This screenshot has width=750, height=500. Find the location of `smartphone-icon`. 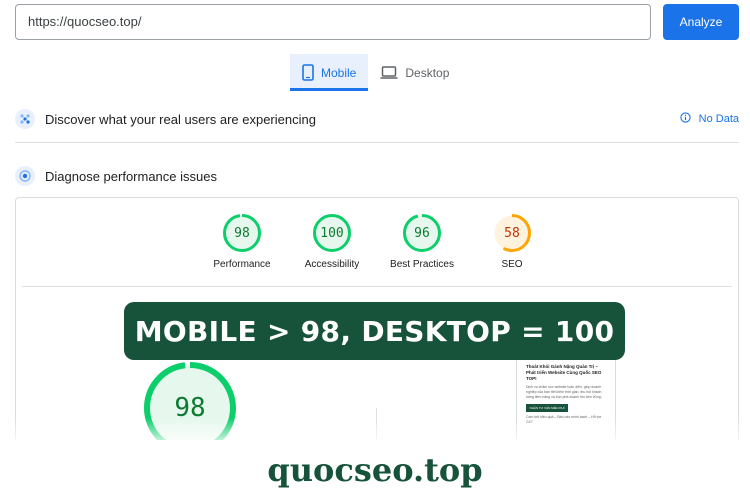

smartphone-icon is located at coordinates (308, 72).